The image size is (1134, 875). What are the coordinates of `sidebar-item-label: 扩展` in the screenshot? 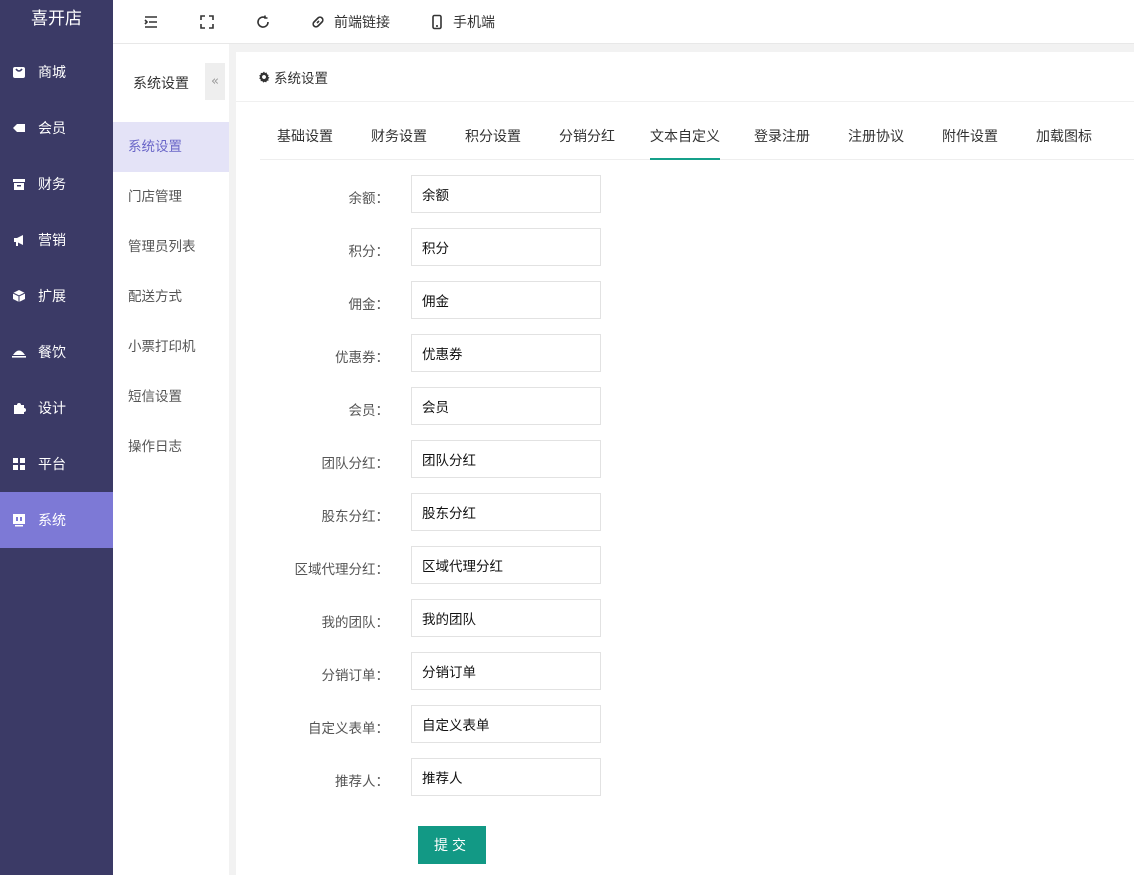 It's located at (52, 297).